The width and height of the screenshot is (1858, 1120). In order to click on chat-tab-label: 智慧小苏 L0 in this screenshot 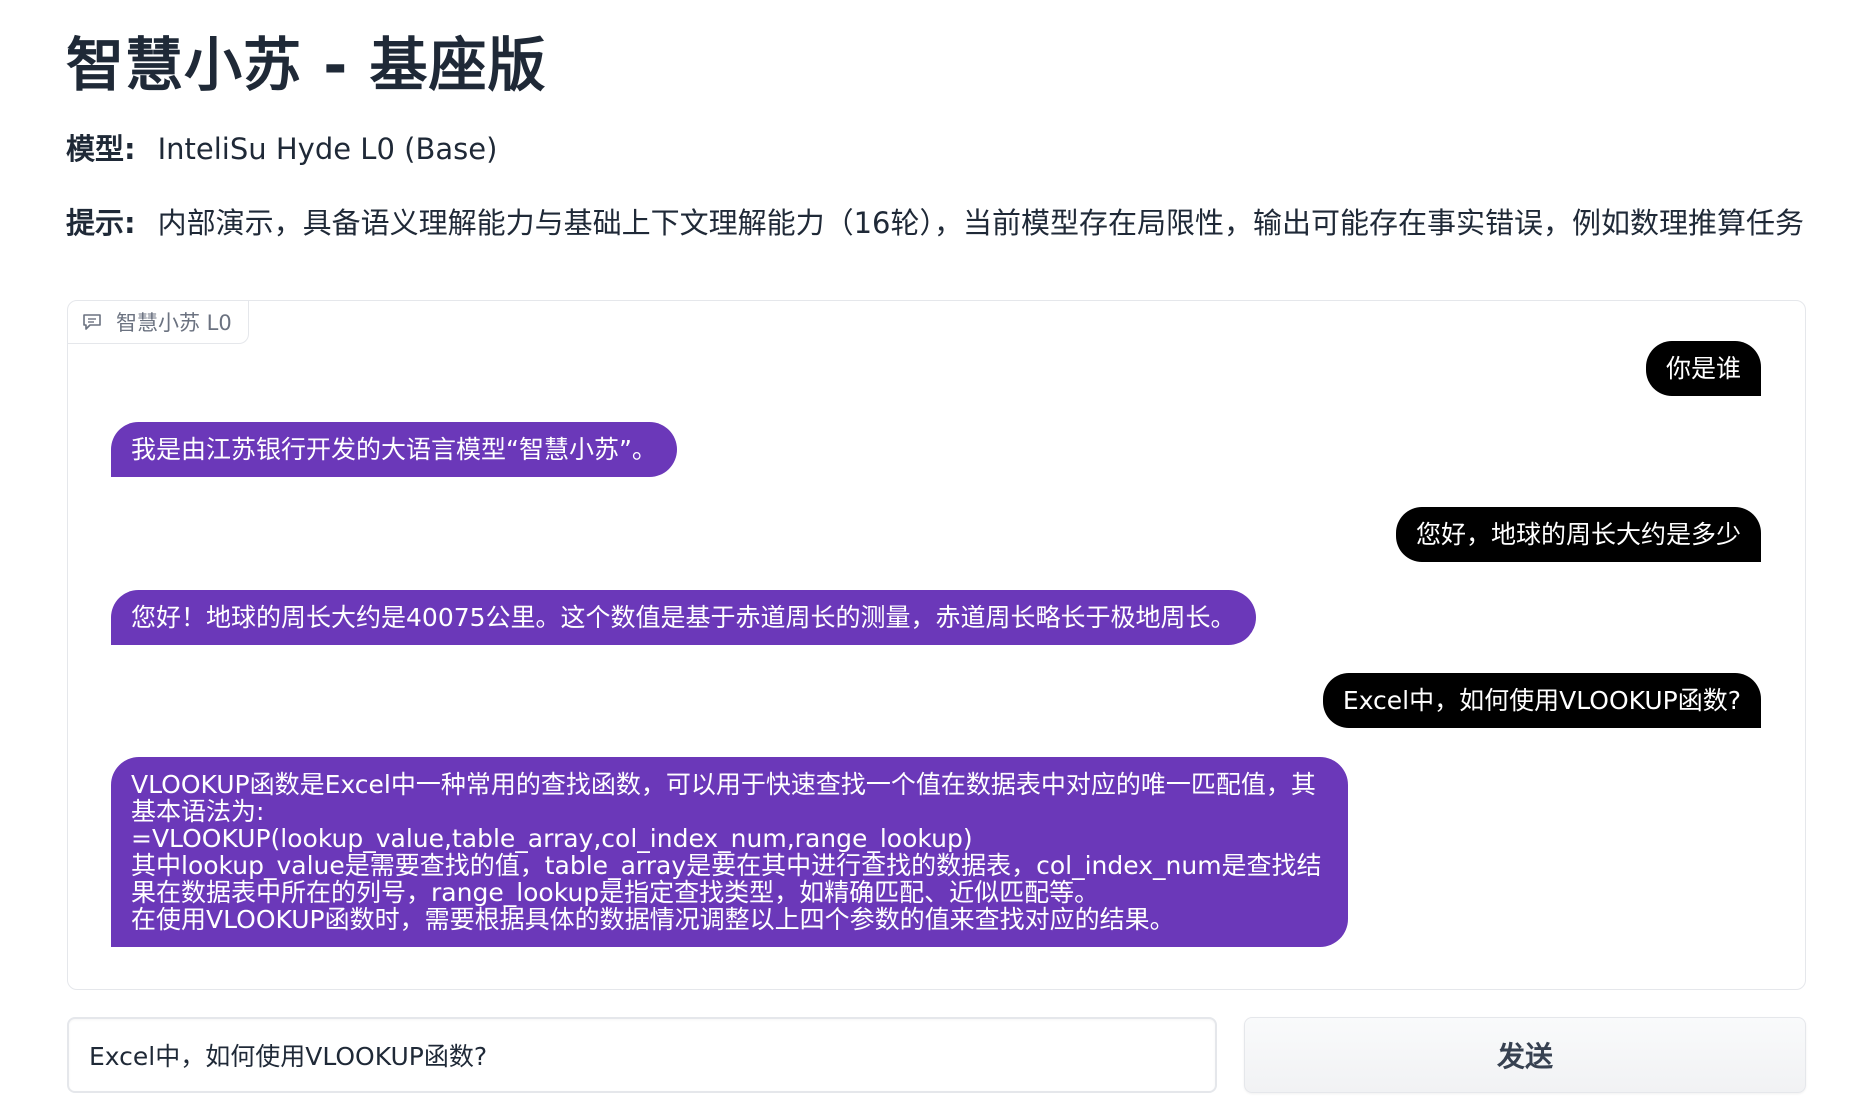, I will do `click(174, 323)`.